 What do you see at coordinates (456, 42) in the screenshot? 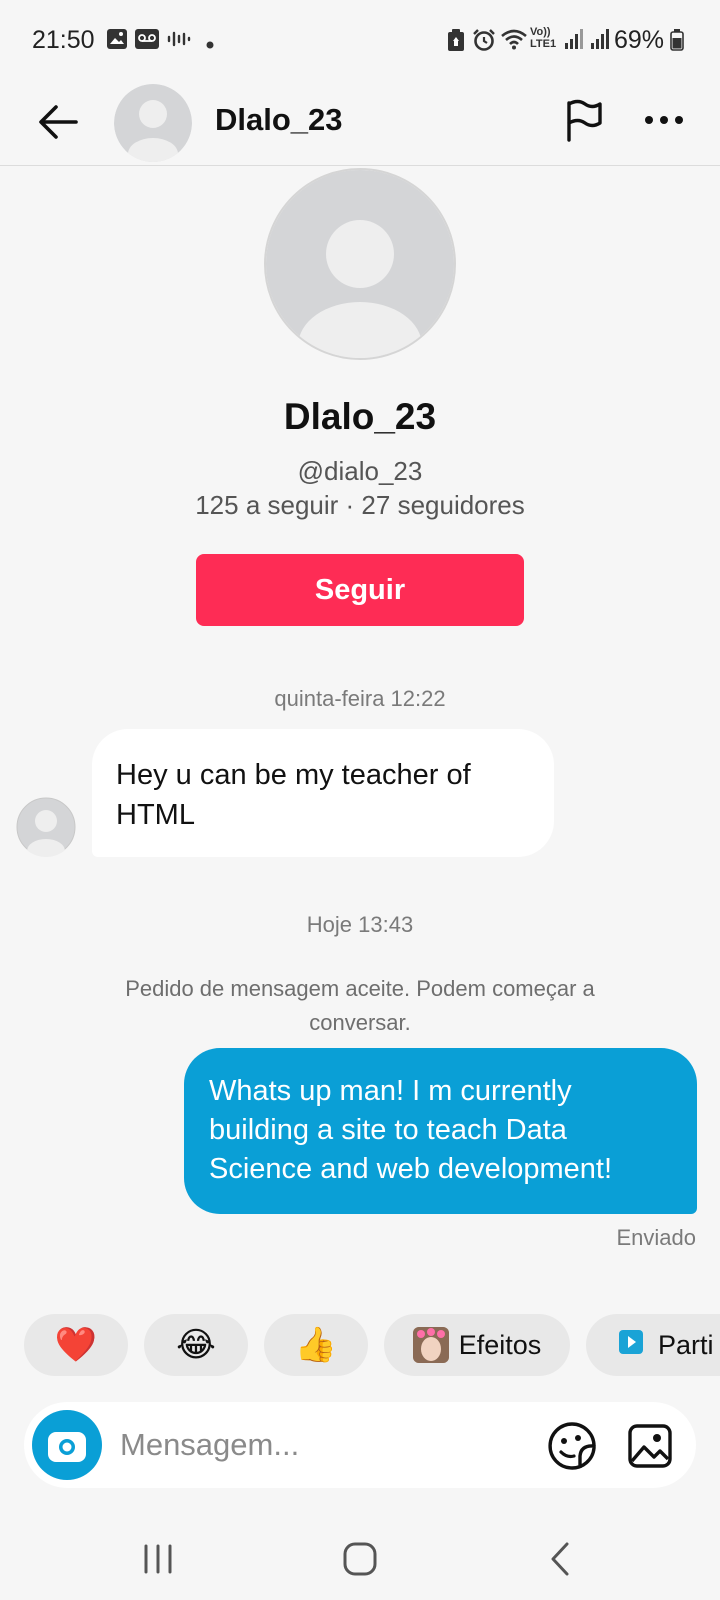
I see `battery-saver-icon` at bounding box center [456, 42].